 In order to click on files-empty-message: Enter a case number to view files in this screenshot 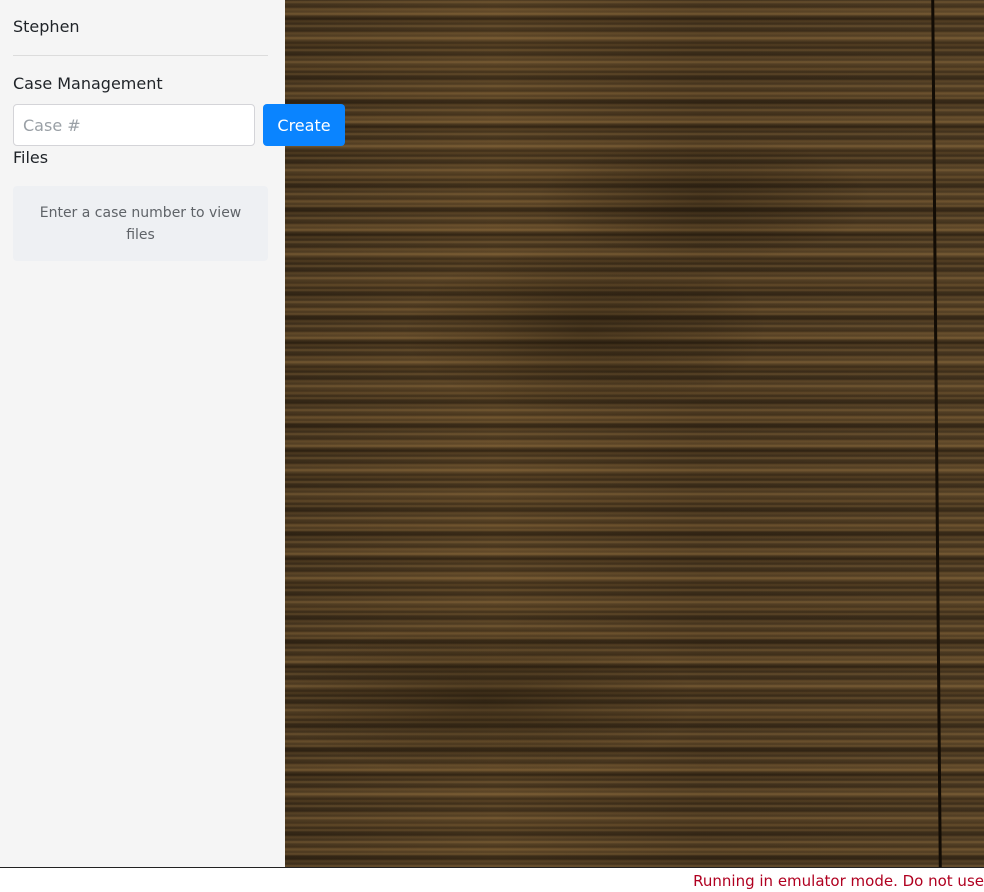, I will do `click(140, 224)`.